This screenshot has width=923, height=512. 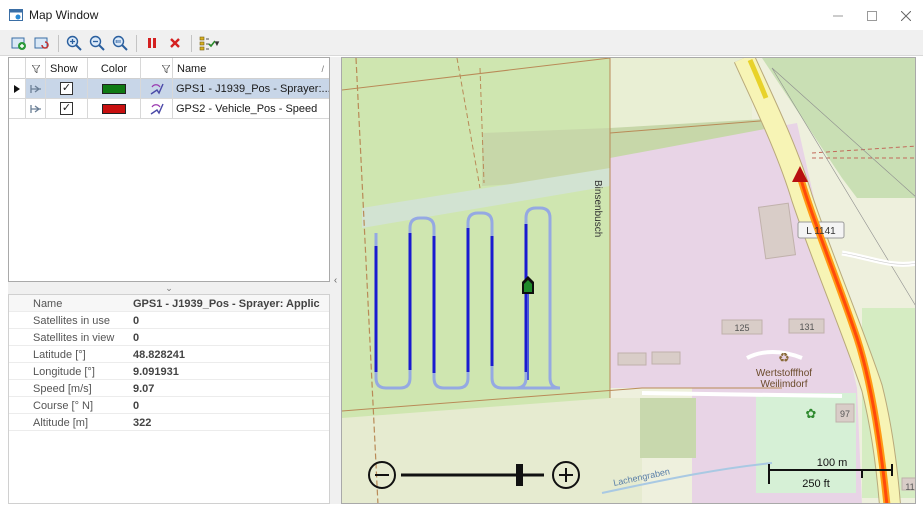 I want to click on zoom-out-button, so click(x=97, y=43).